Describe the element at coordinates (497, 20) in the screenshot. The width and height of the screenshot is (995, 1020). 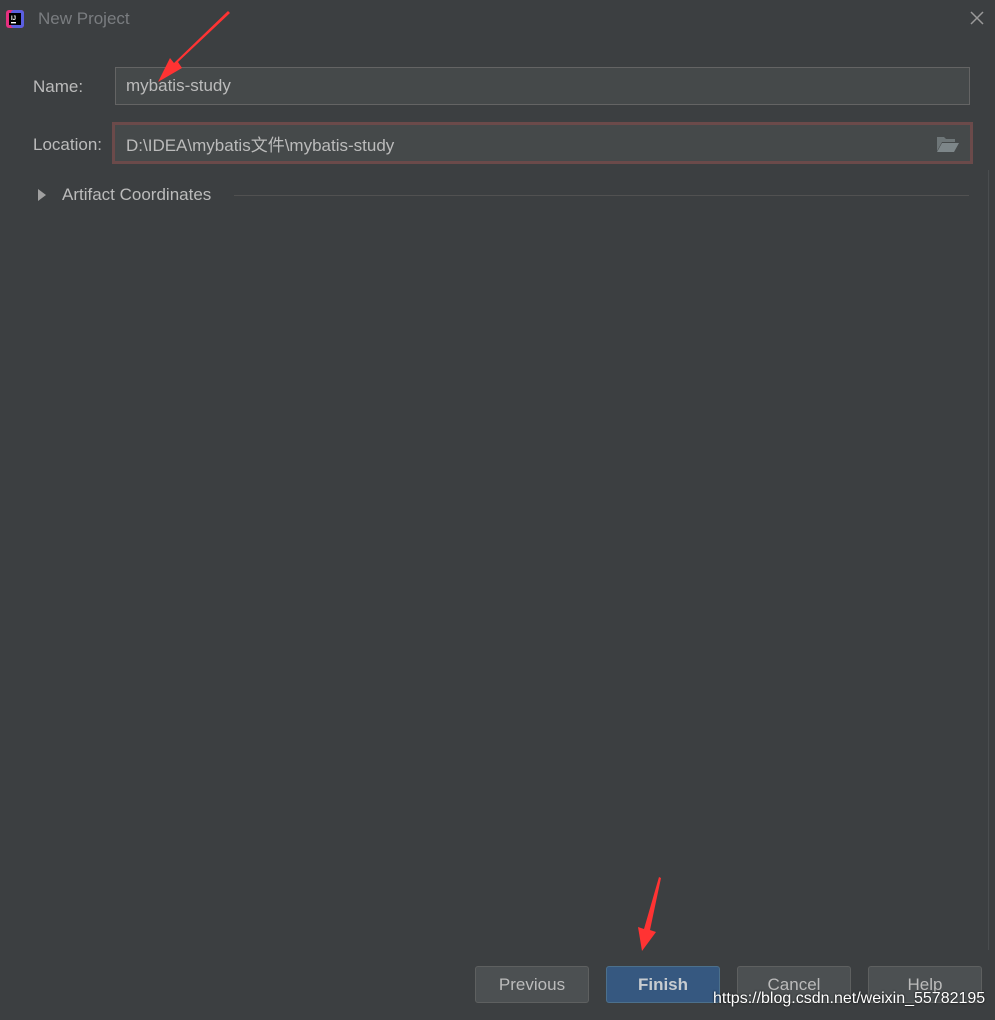
I see `title-bar: IJ New Project` at that location.